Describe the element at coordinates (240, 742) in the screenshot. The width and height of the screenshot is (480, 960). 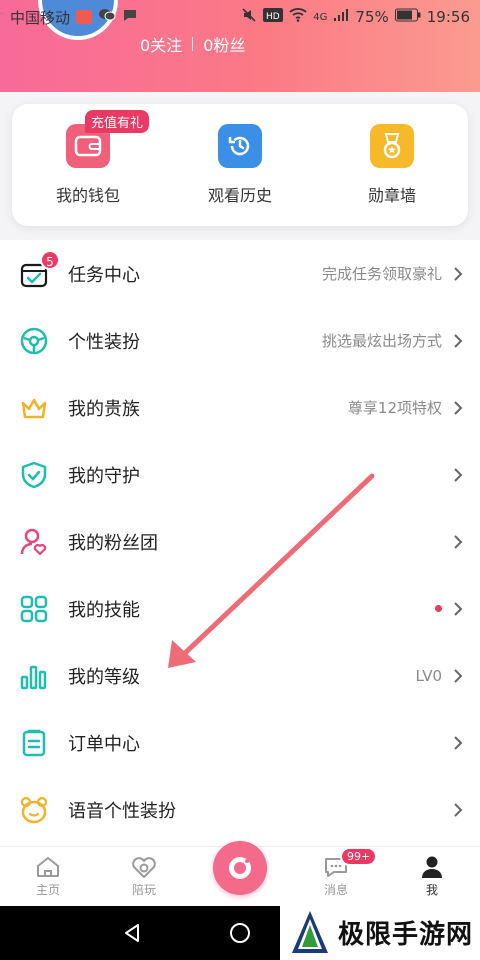
I see `menu-item-order-center: 订单中心` at that location.